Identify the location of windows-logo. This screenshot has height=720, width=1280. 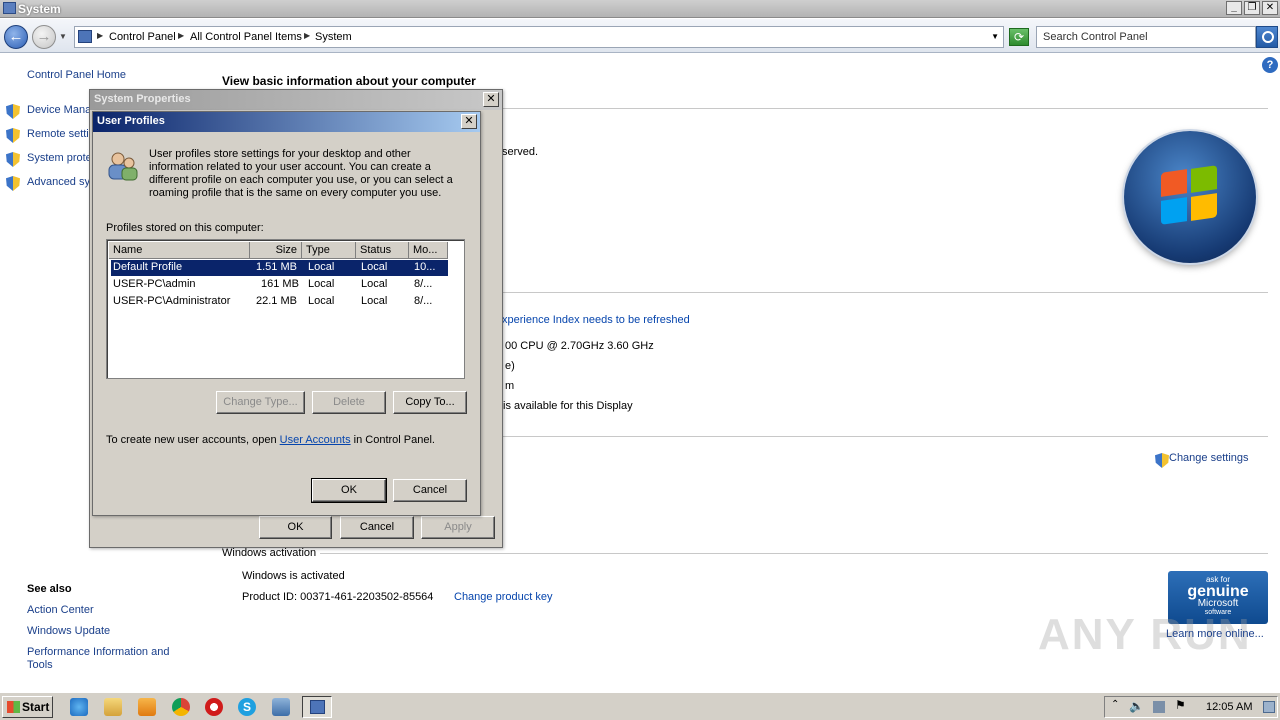
(1190, 197).